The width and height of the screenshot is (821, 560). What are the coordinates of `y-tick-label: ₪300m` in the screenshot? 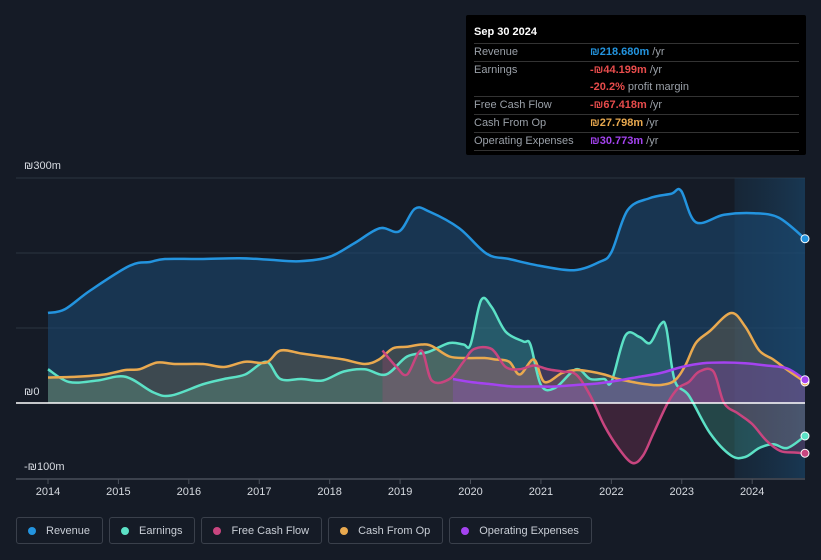 It's located at (42, 166).